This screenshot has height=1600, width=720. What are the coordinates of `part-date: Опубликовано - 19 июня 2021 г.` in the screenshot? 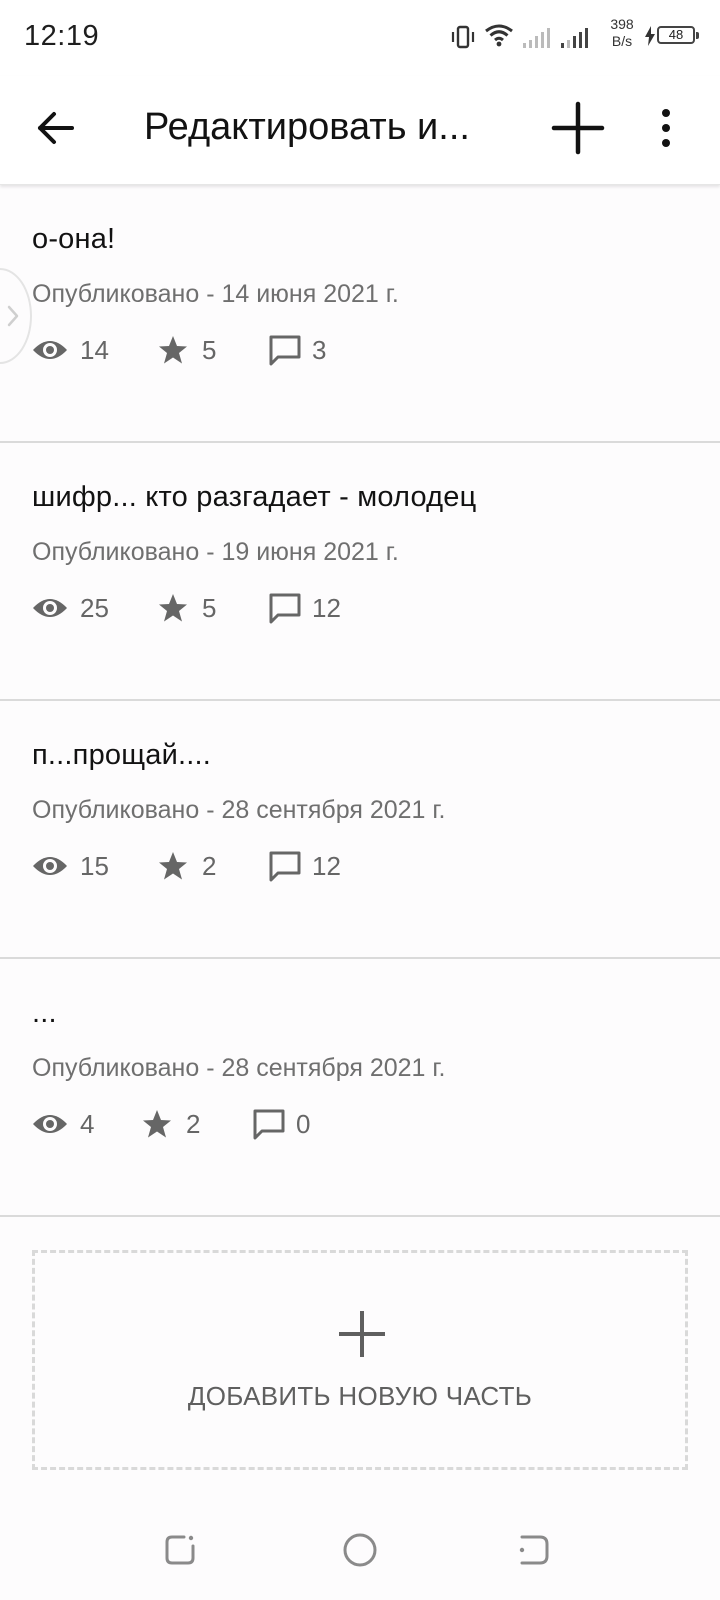 It's located at (215, 552).